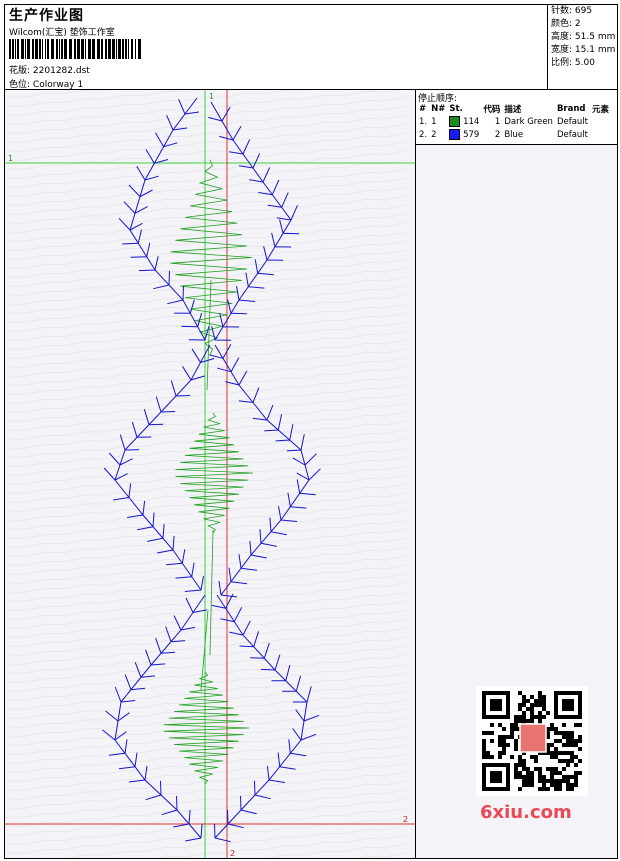 This screenshot has height=861, width=620. What do you see at coordinates (504, 121) in the screenshot?
I see `table-row: 1. 1 114 1 Dark Green Default` at bounding box center [504, 121].